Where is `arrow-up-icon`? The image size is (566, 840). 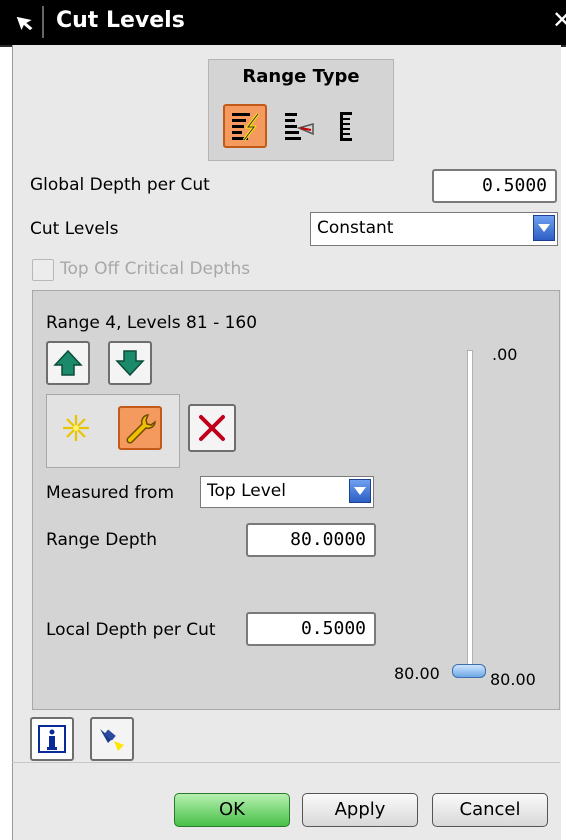 arrow-up-icon is located at coordinates (68, 362).